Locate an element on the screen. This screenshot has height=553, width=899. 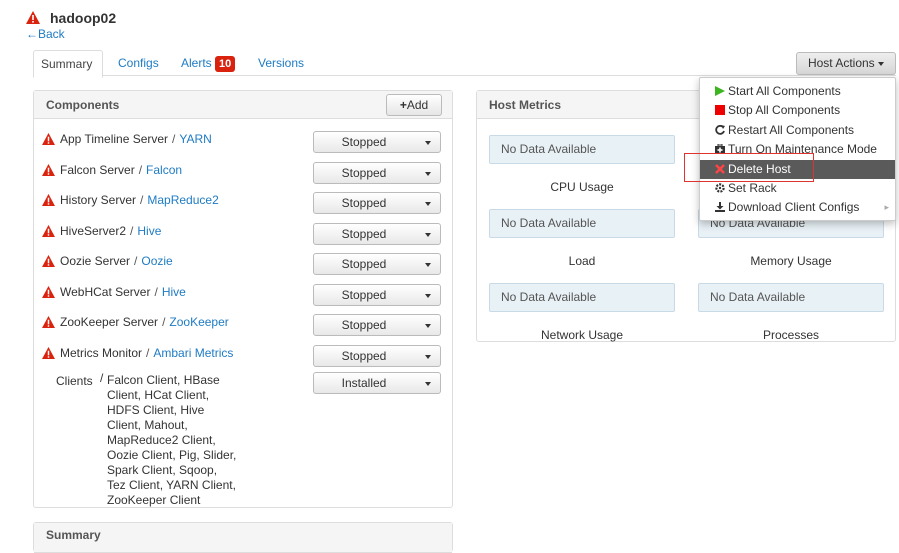
client-line: MapReduce2 Client, is located at coordinates (161, 440).